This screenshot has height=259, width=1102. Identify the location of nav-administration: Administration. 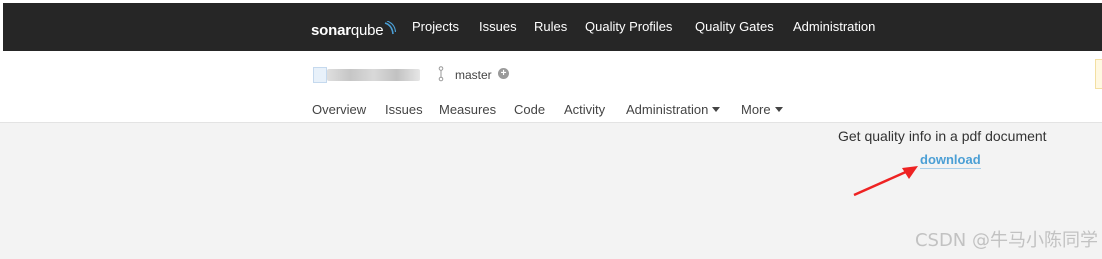
(834, 27).